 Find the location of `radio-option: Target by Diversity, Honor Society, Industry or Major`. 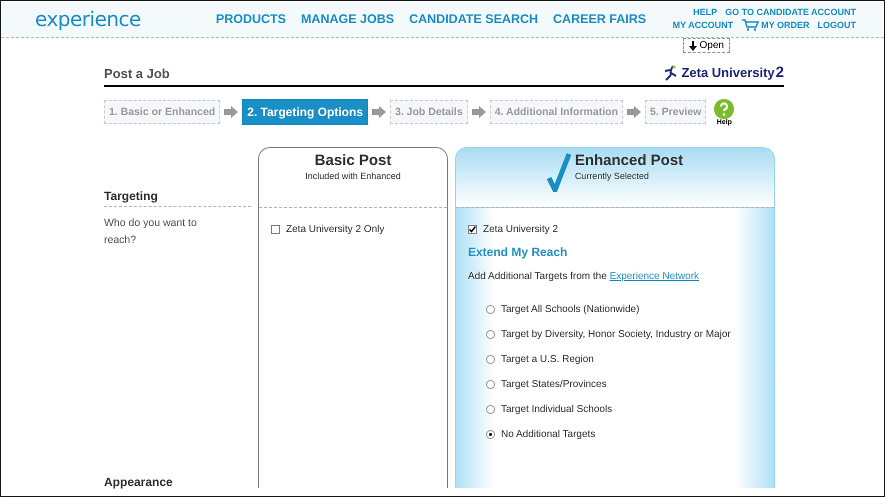

radio-option: Target by Diversity, Honor Society, Industry or Major is located at coordinates (624, 334).